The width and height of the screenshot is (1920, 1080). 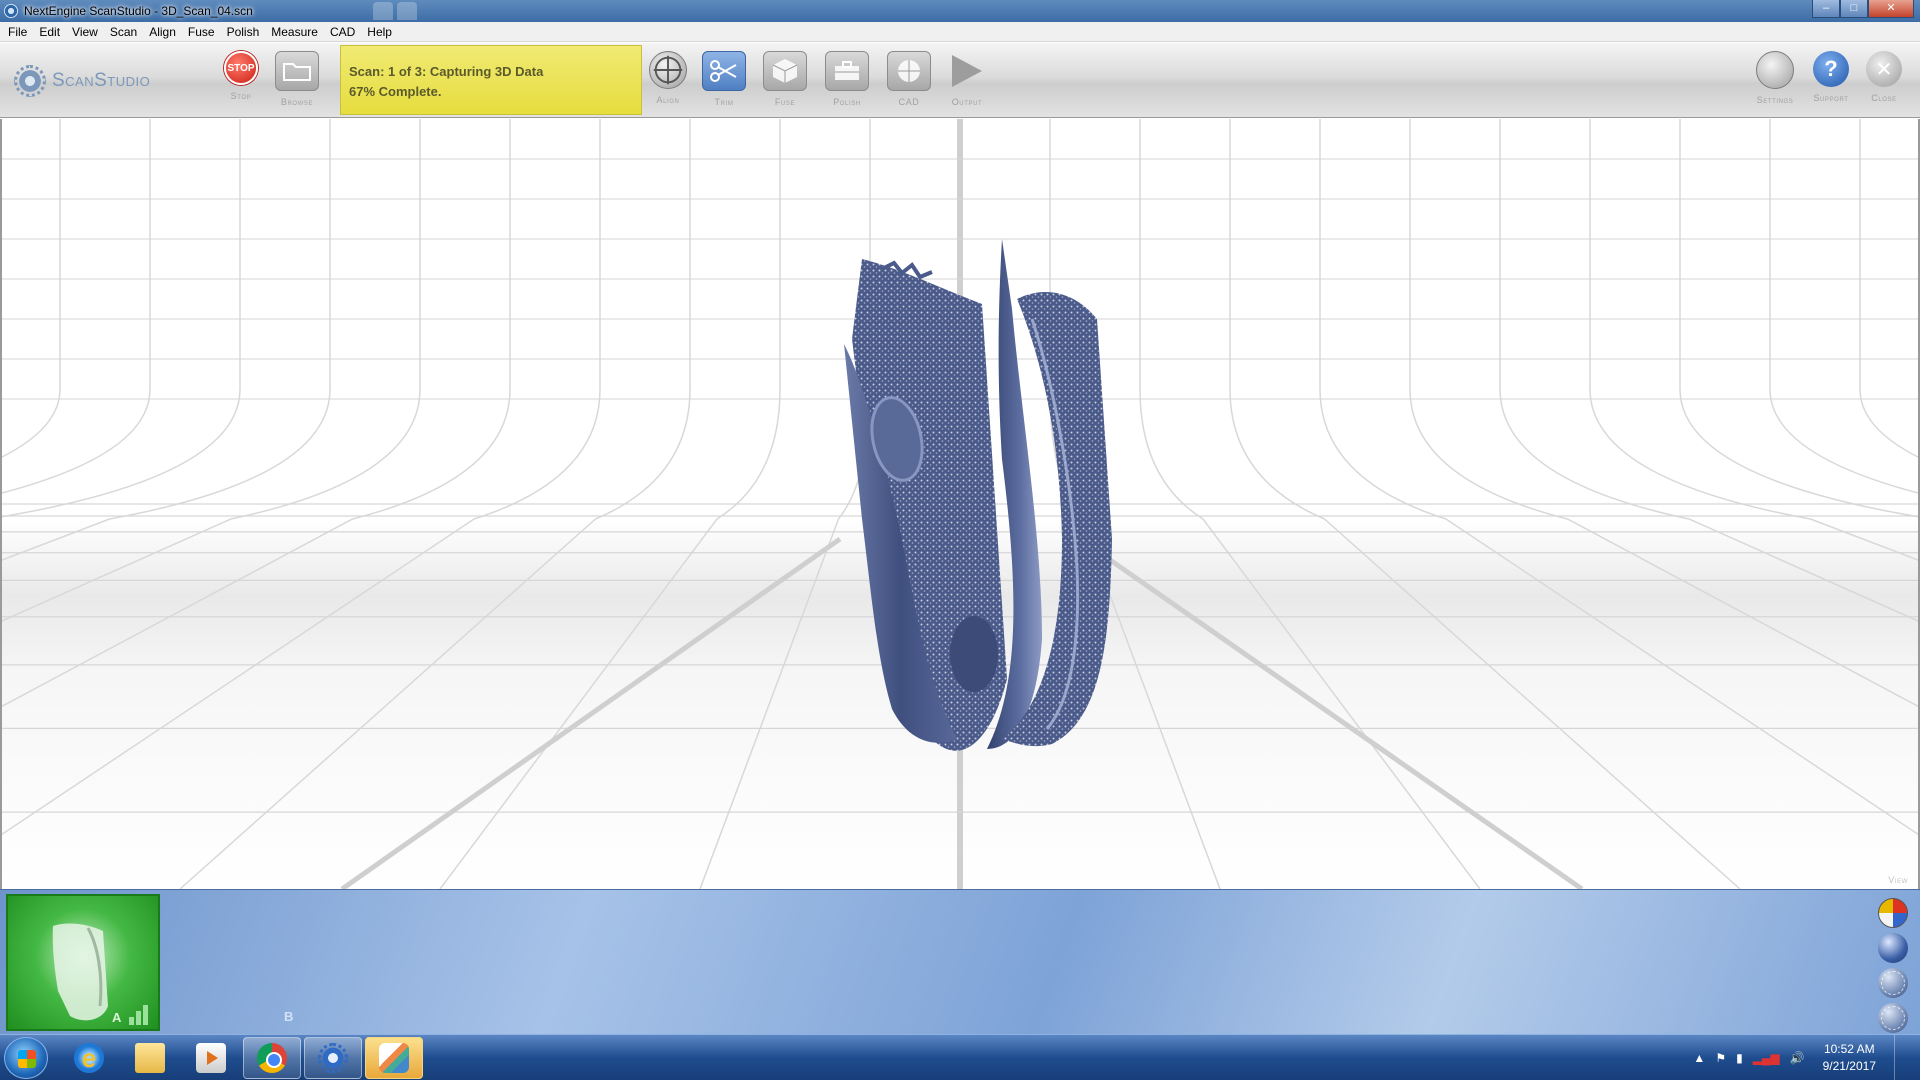 I want to click on file-explorer-icon, so click(x=150, y=1058).